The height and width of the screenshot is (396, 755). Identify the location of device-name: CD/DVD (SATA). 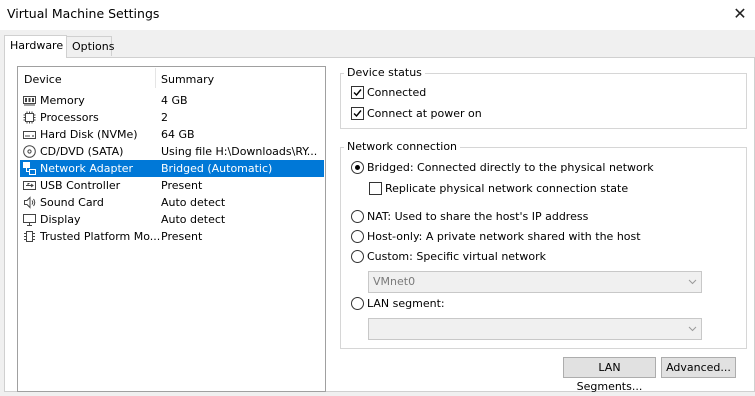
(82, 151).